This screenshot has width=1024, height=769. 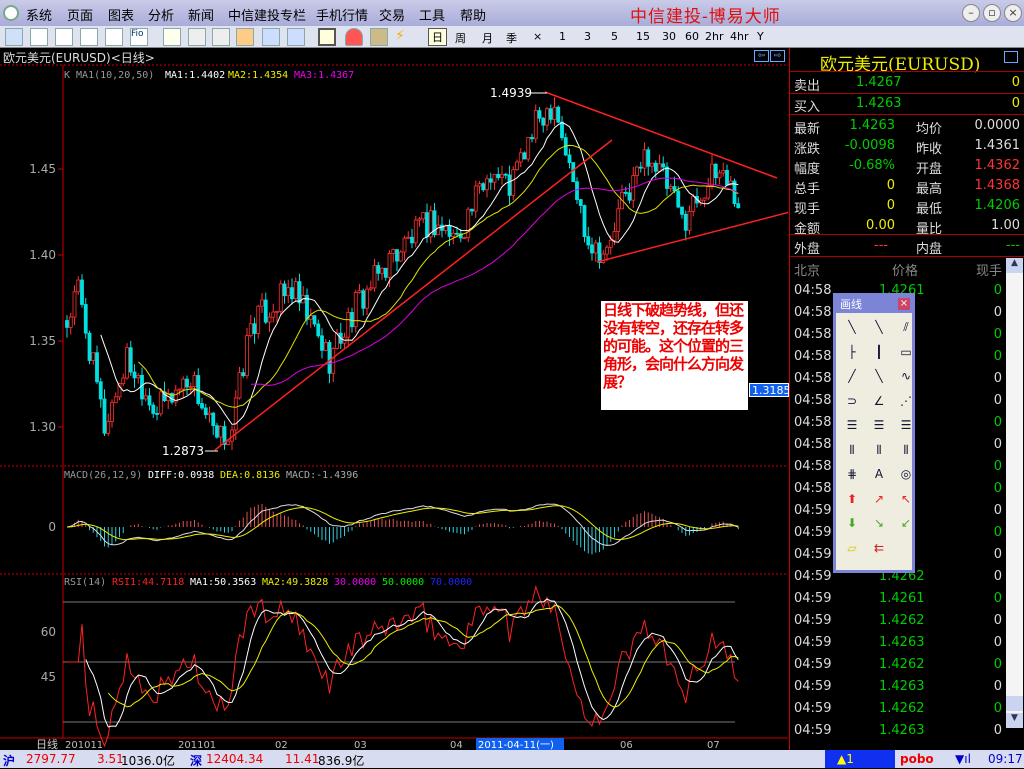 I want to click on draw-line-icon, so click(x=327, y=37).